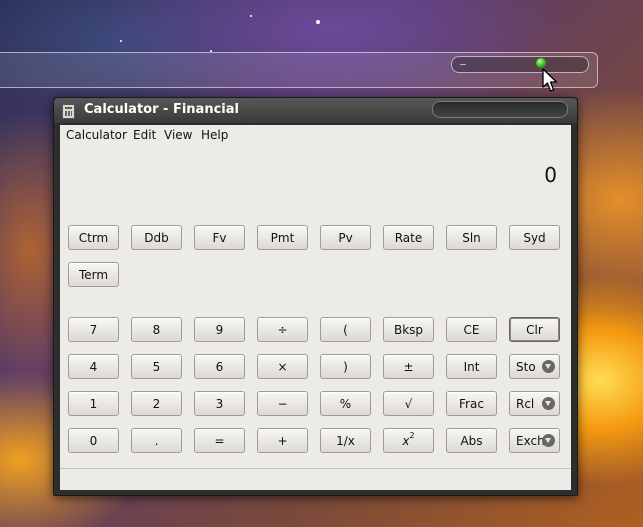 This screenshot has width=643, height=527. Describe the element at coordinates (178, 135) in the screenshot. I see `menu-view: View` at that location.